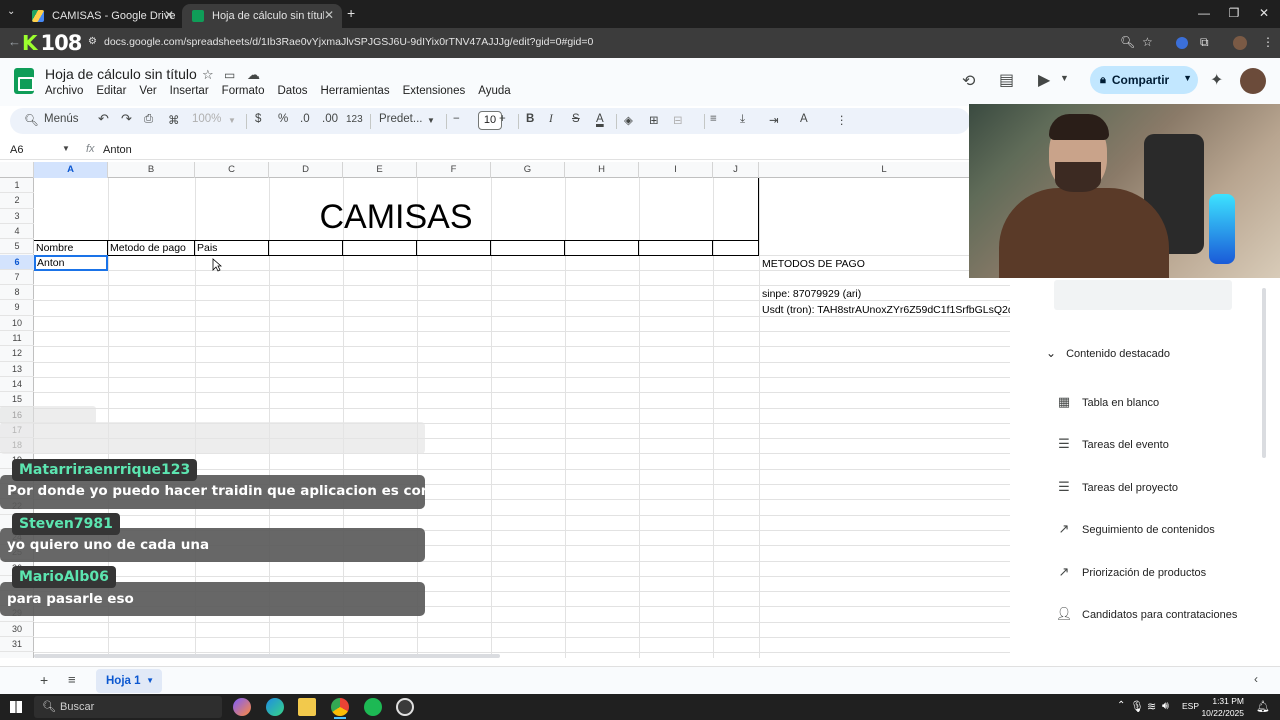  I want to click on decrease-decimals-button: .0, so click(305, 119).